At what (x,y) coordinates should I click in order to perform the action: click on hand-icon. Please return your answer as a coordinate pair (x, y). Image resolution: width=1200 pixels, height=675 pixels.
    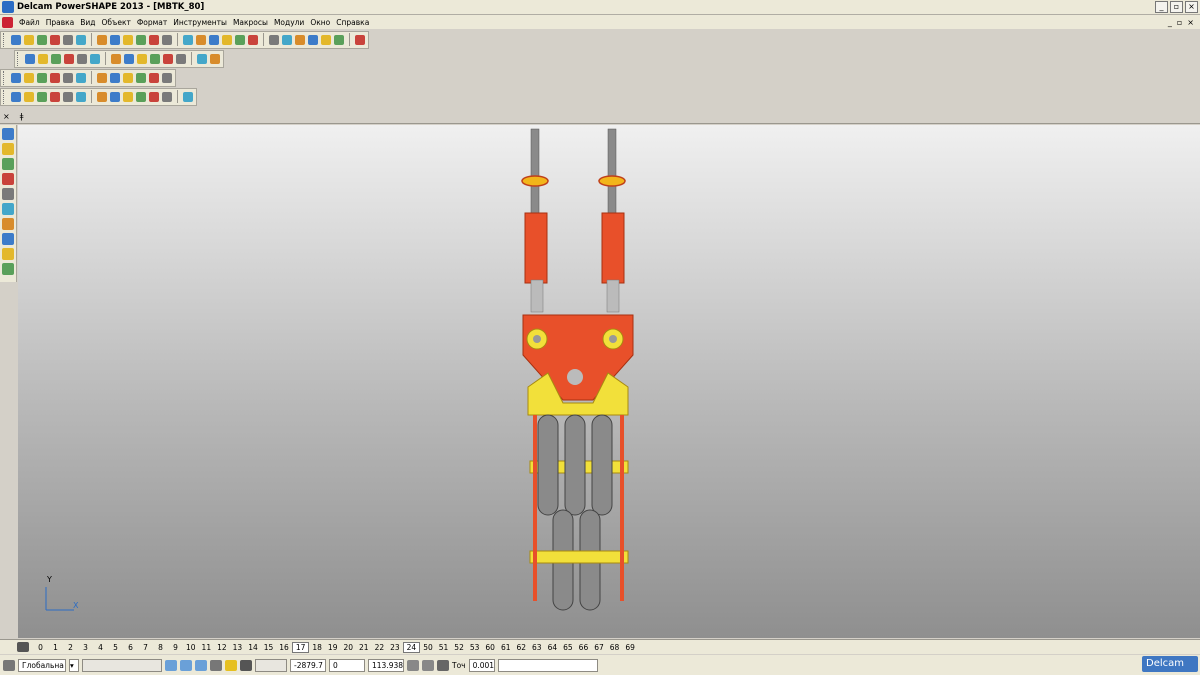
    Looking at the image, I should click on (215, 58).